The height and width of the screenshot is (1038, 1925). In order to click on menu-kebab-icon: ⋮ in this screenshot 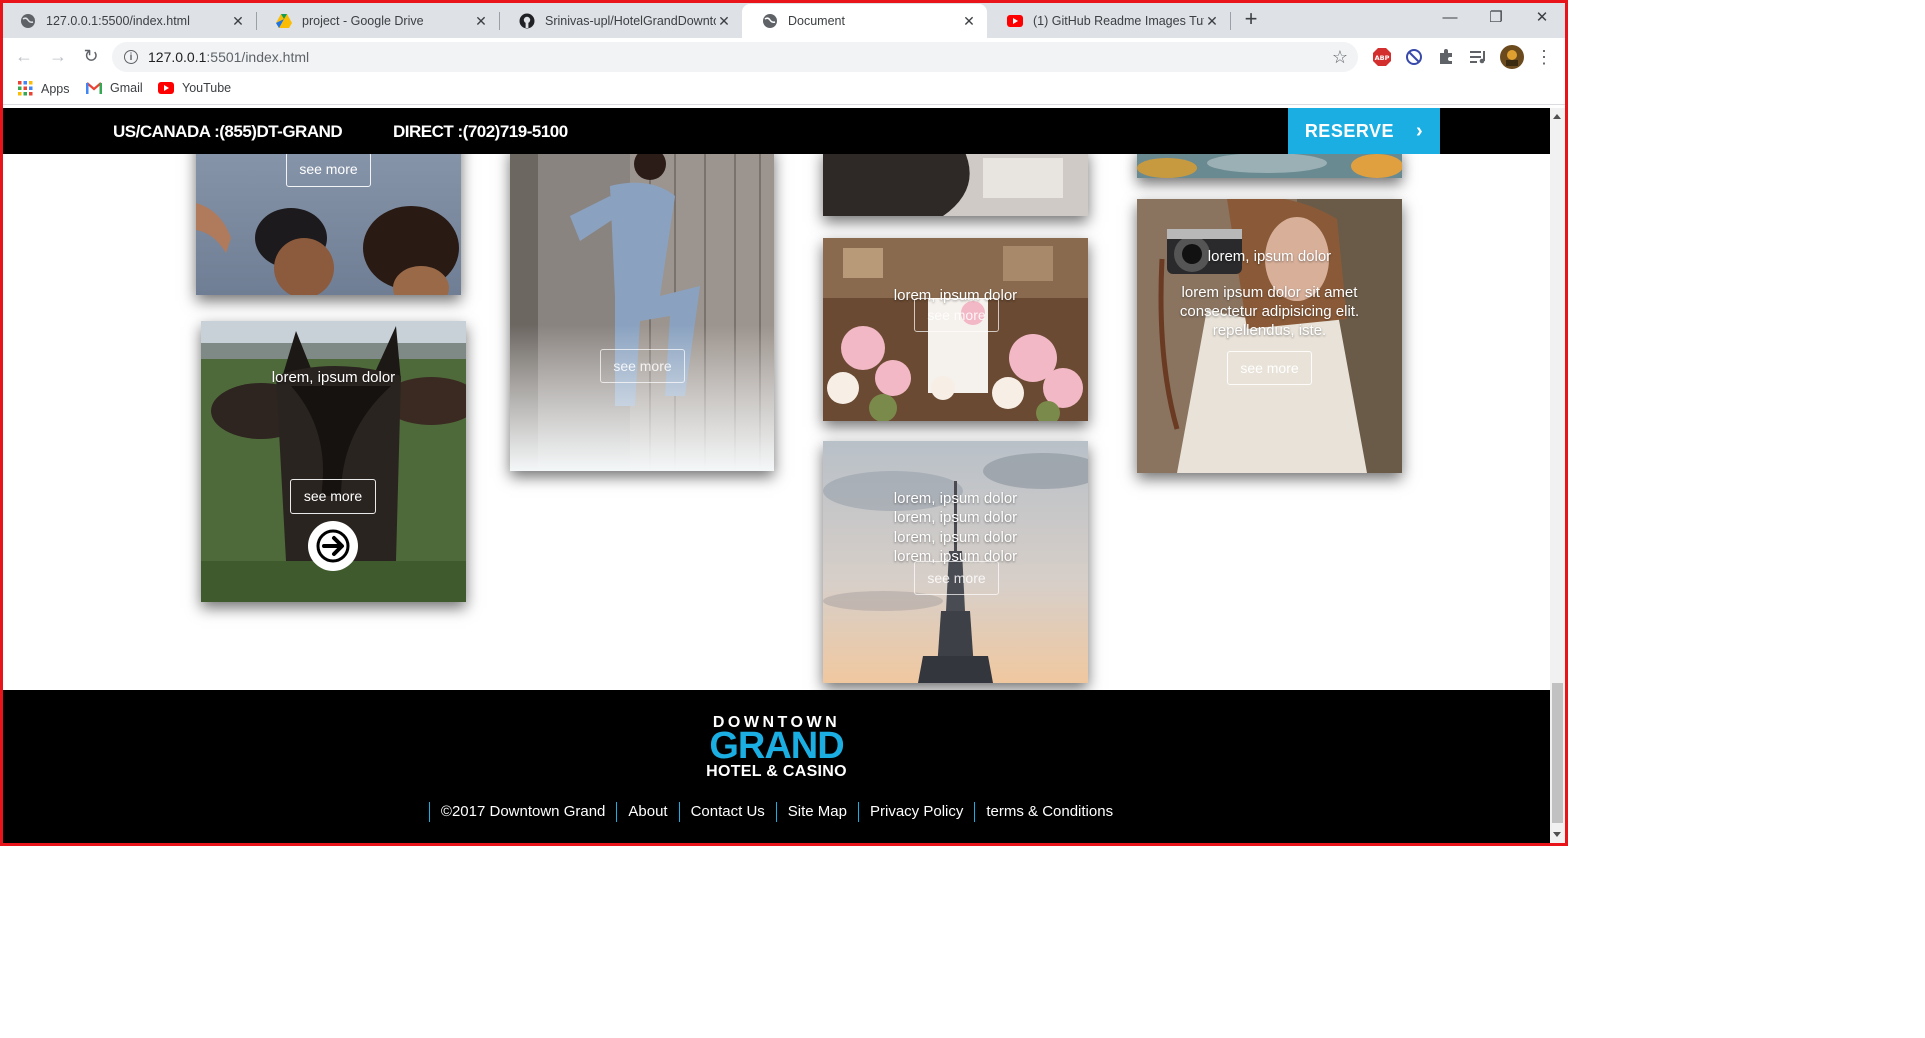, I will do `click(1544, 57)`.